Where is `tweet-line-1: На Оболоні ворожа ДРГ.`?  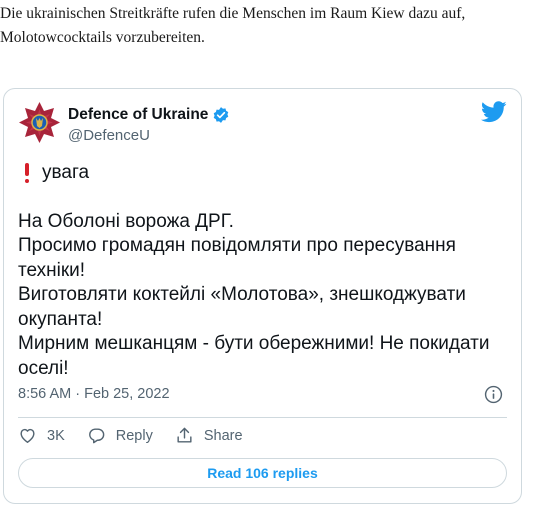
tweet-line-1: На Оболоні ворожа ДРГ. is located at coordinates (126, 221).